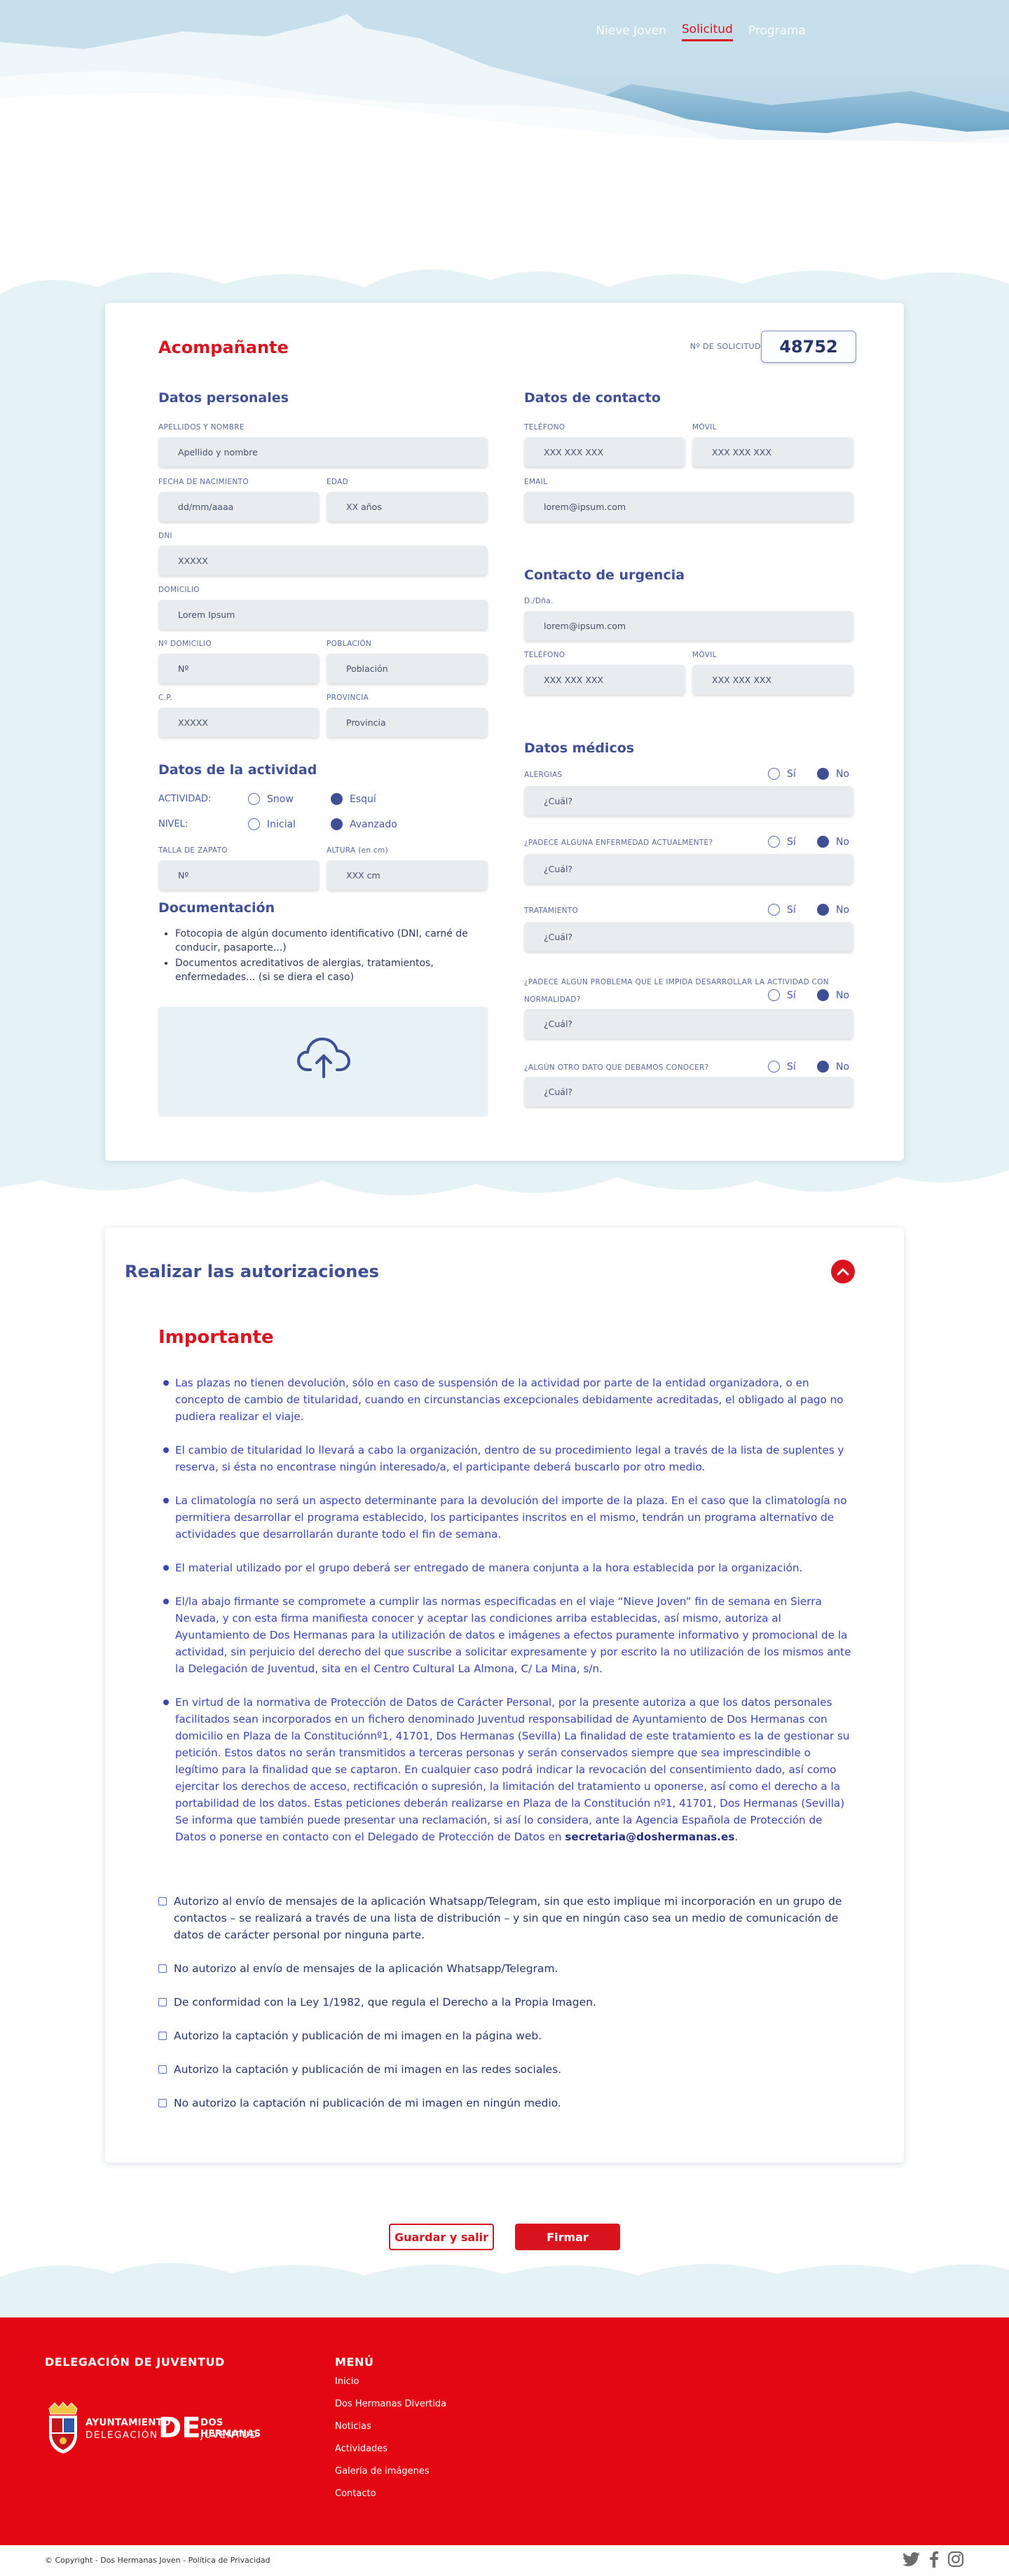 The width and height of the screenshot is (1009, 2576). Describe the element at coordinates (323, 452) in the screenshot. I see `input-nombre: Apellido y nombre` at that location.